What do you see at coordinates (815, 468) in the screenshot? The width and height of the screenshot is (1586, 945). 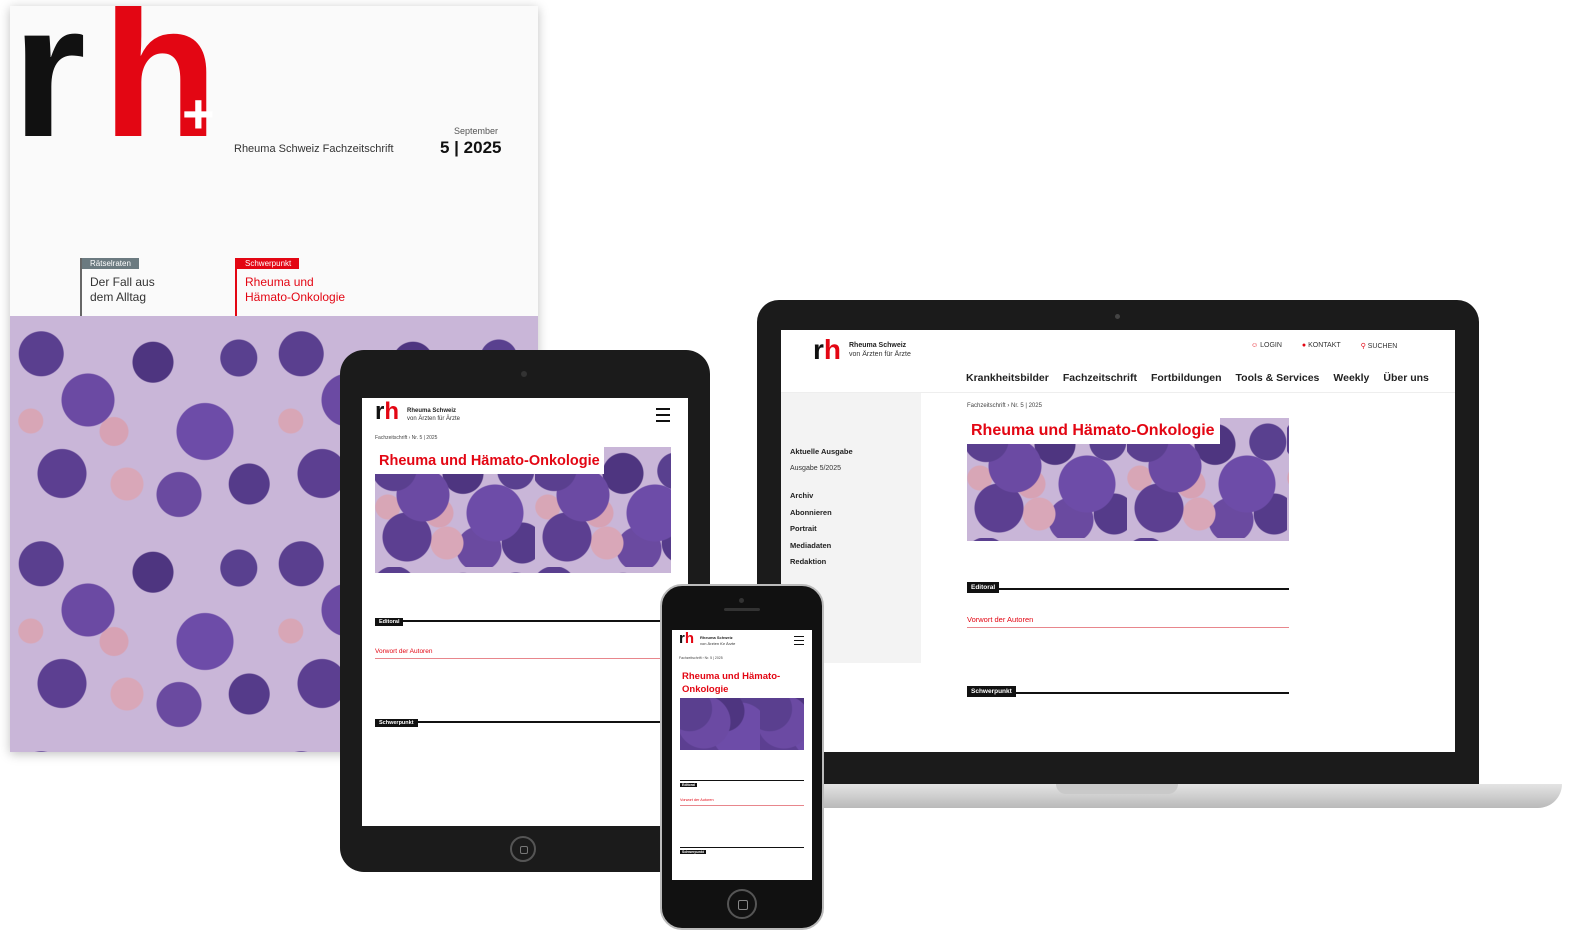 I see `sidebar-current-issue: Ausgabe 5/2025` at bounding box center [815, 468].